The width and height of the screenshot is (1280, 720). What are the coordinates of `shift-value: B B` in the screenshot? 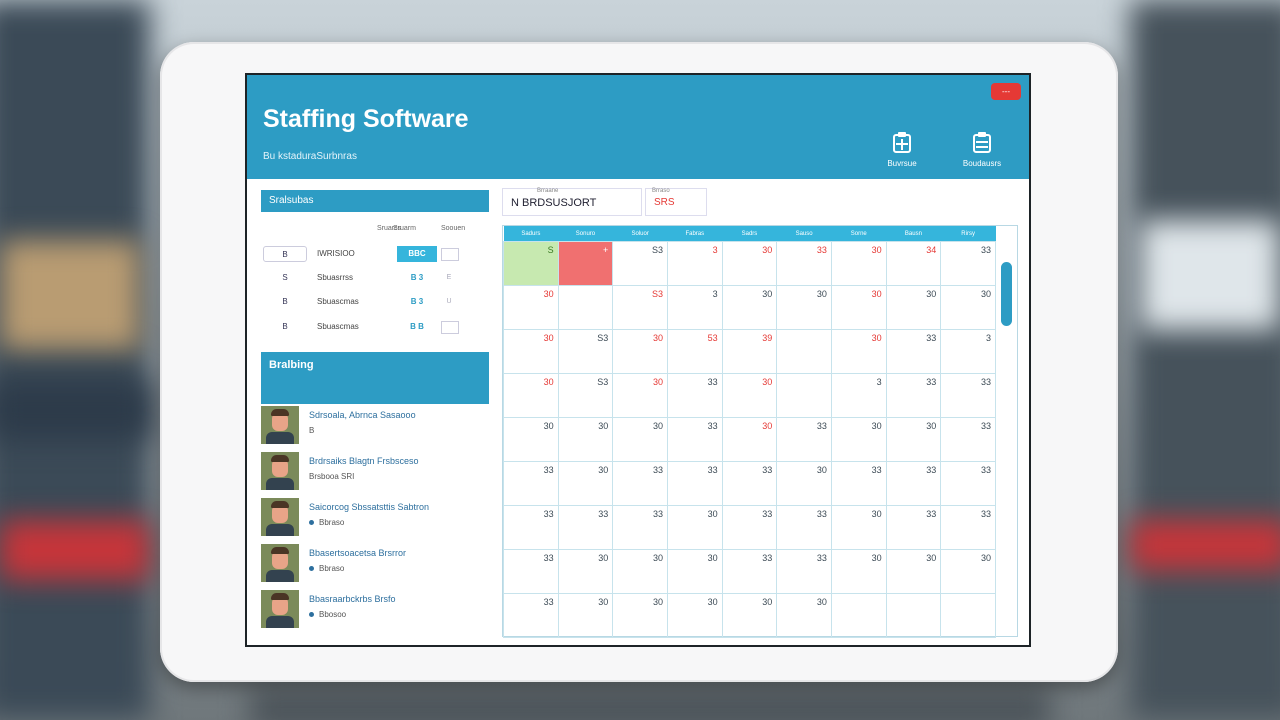 It's located at (417, 327).